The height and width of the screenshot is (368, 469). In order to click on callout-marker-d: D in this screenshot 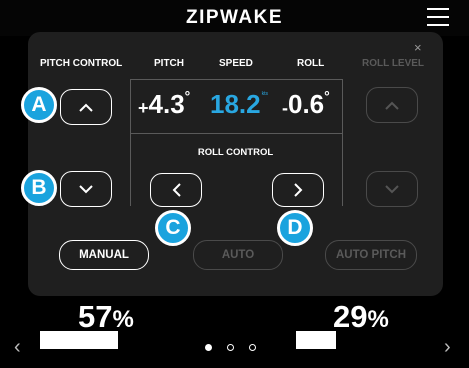, I will do `click(295, 228)`.